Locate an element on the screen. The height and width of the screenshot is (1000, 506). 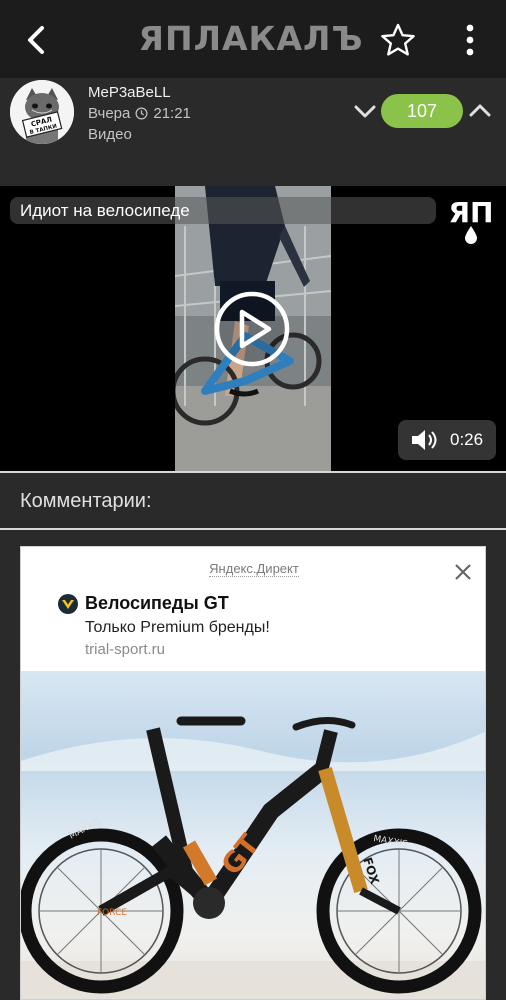
rating-badge: 107 is located at coordinates (422, 111).